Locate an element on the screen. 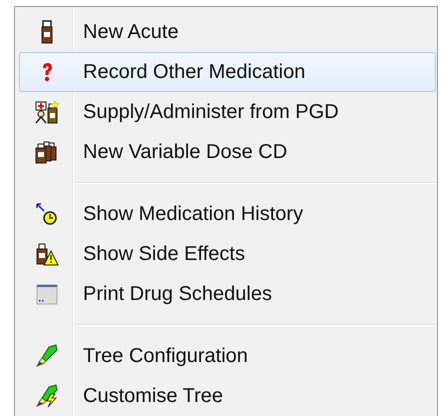 The height and width of the screenshot is (416, 446). menu-item: Show Side Effects is located at coordinates (227, 254).